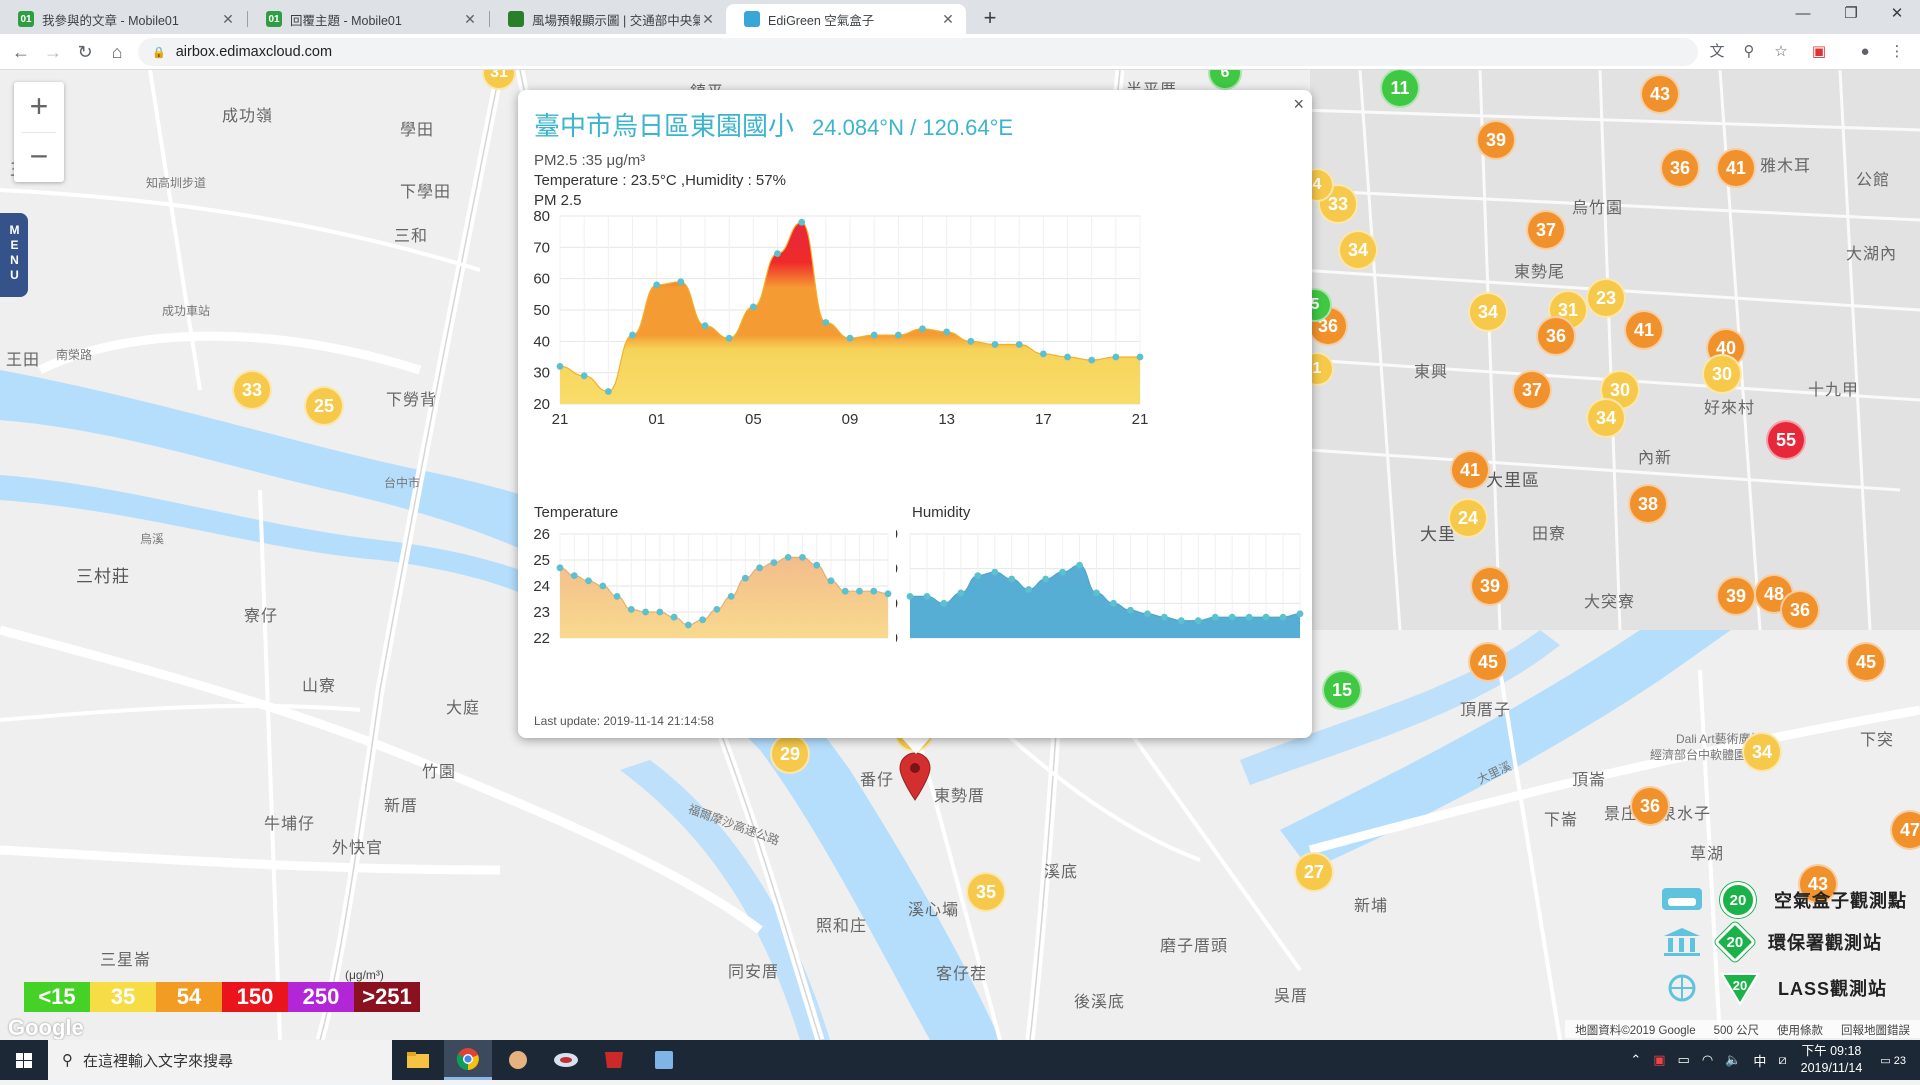 The height and width of the screenshot is (1085, 1920). I want to click on input-mode-icon: ⧄, so click(1782, 1060).